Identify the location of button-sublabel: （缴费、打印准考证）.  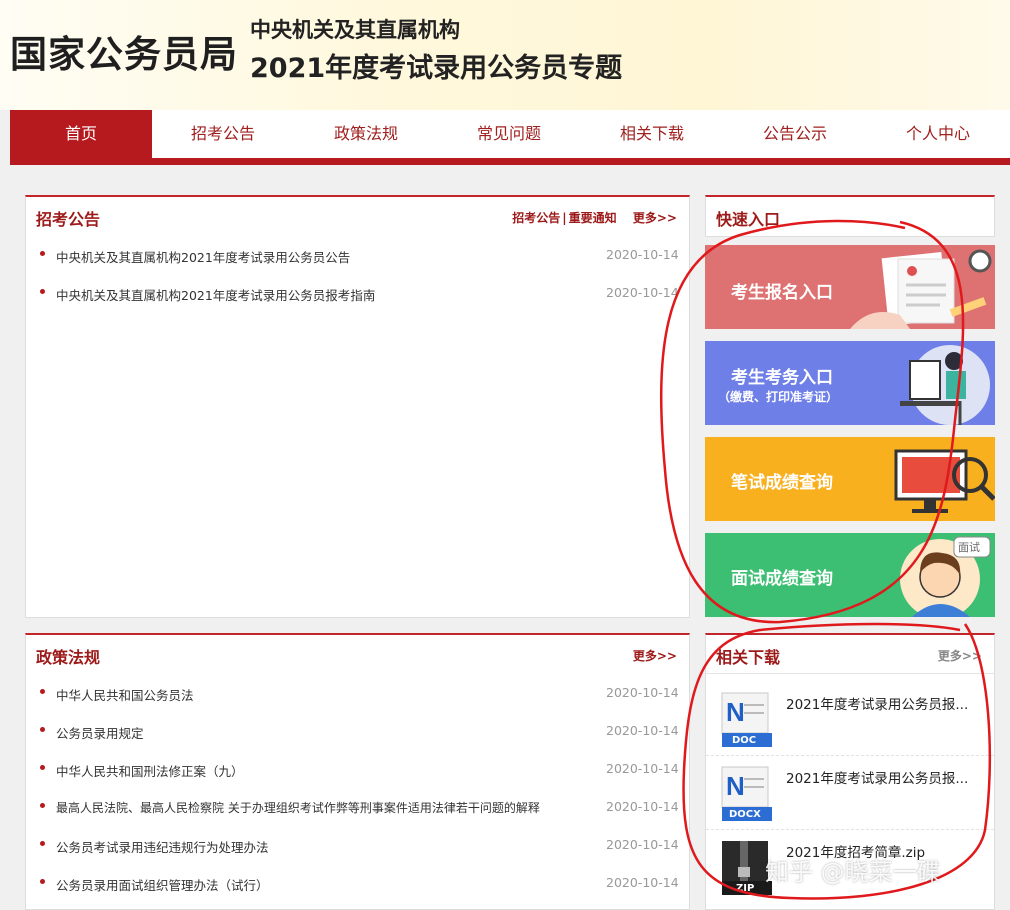
(778, 397).